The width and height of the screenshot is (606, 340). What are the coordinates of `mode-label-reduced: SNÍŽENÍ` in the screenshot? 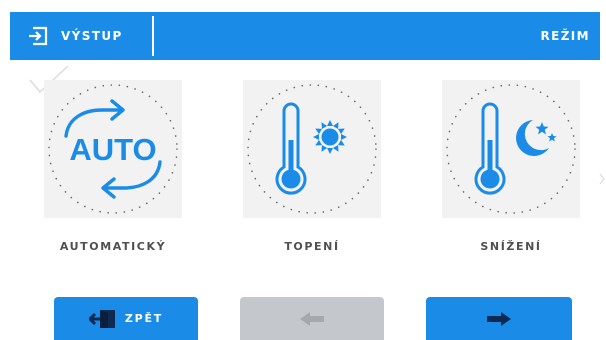 It's located at (511, 246).